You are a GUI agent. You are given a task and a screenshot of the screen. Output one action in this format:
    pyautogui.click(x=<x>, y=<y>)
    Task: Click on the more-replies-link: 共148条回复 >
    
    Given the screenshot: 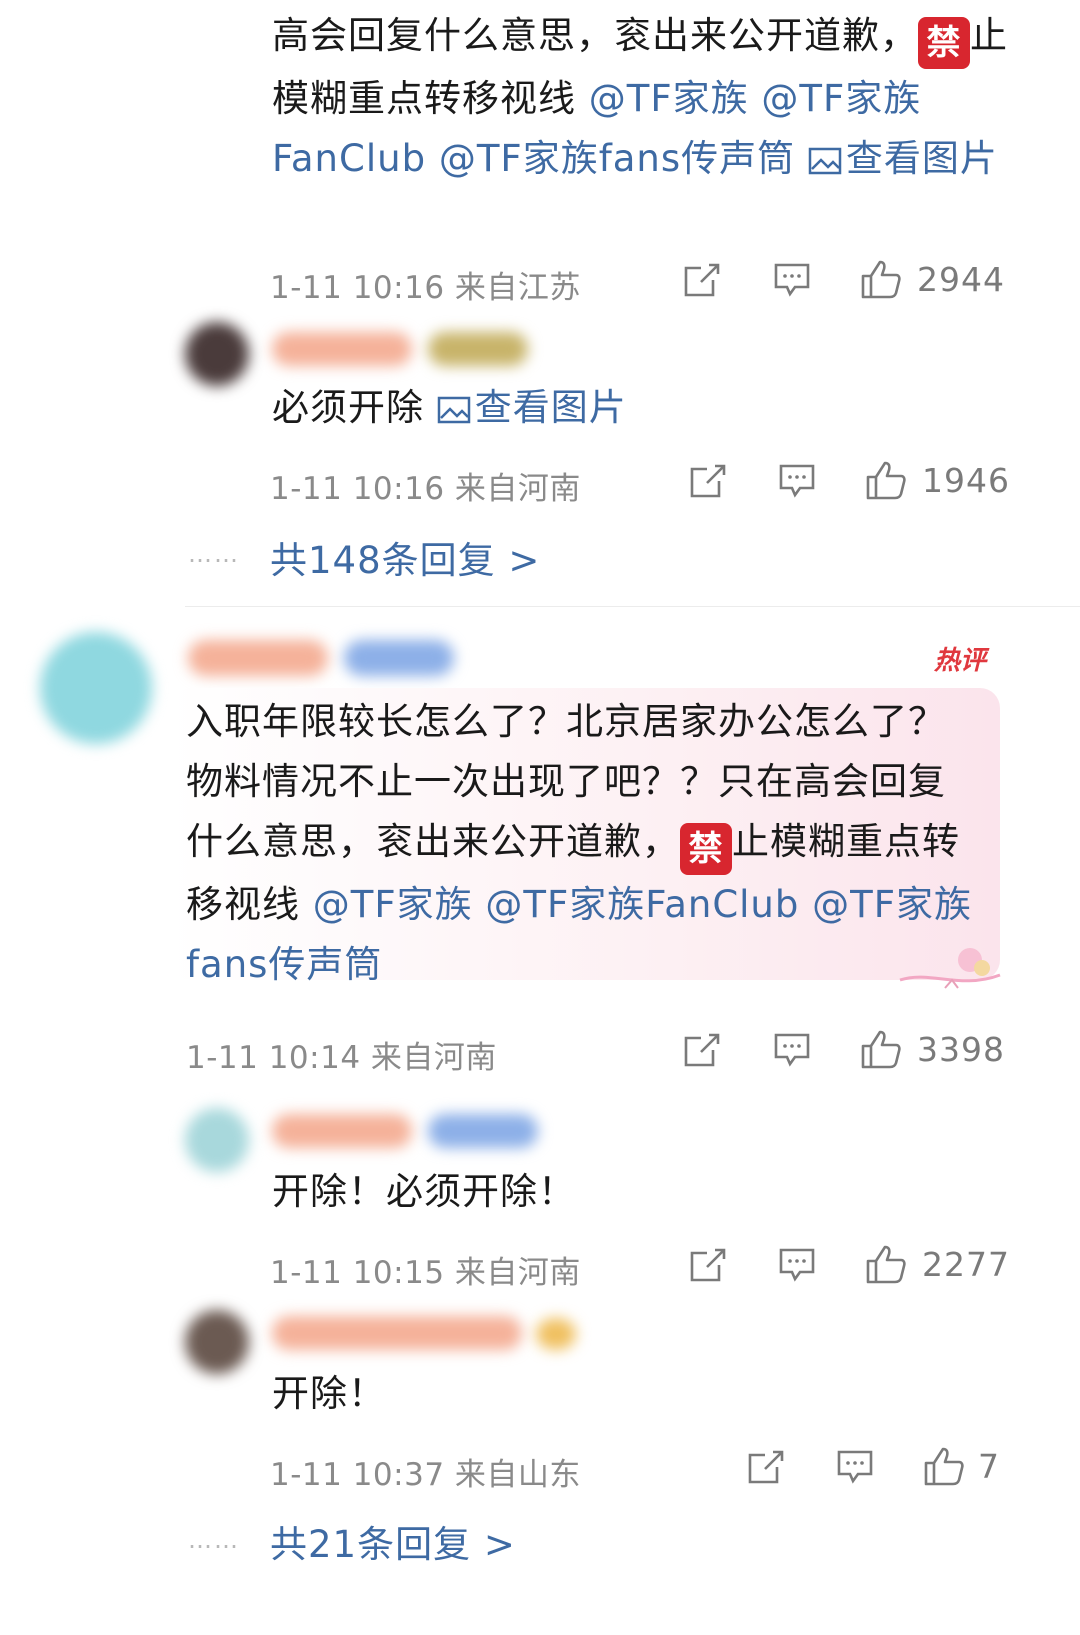 What is the action you would take?
    pyautogui.click(x=405, y=557)
    